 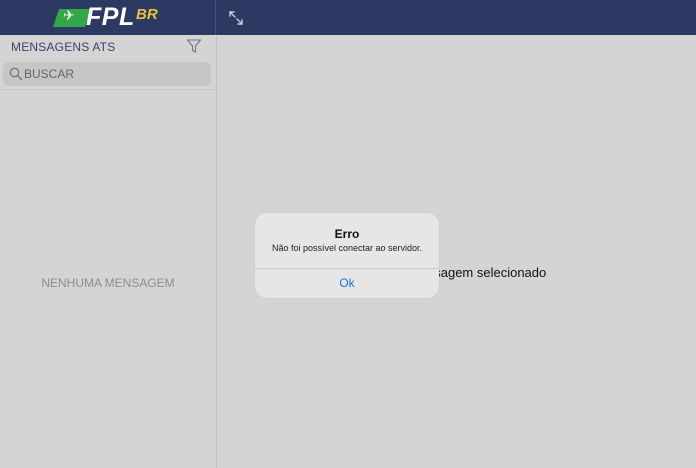 I want to click on expand-arrows-icon, so click(x=236, y=18).